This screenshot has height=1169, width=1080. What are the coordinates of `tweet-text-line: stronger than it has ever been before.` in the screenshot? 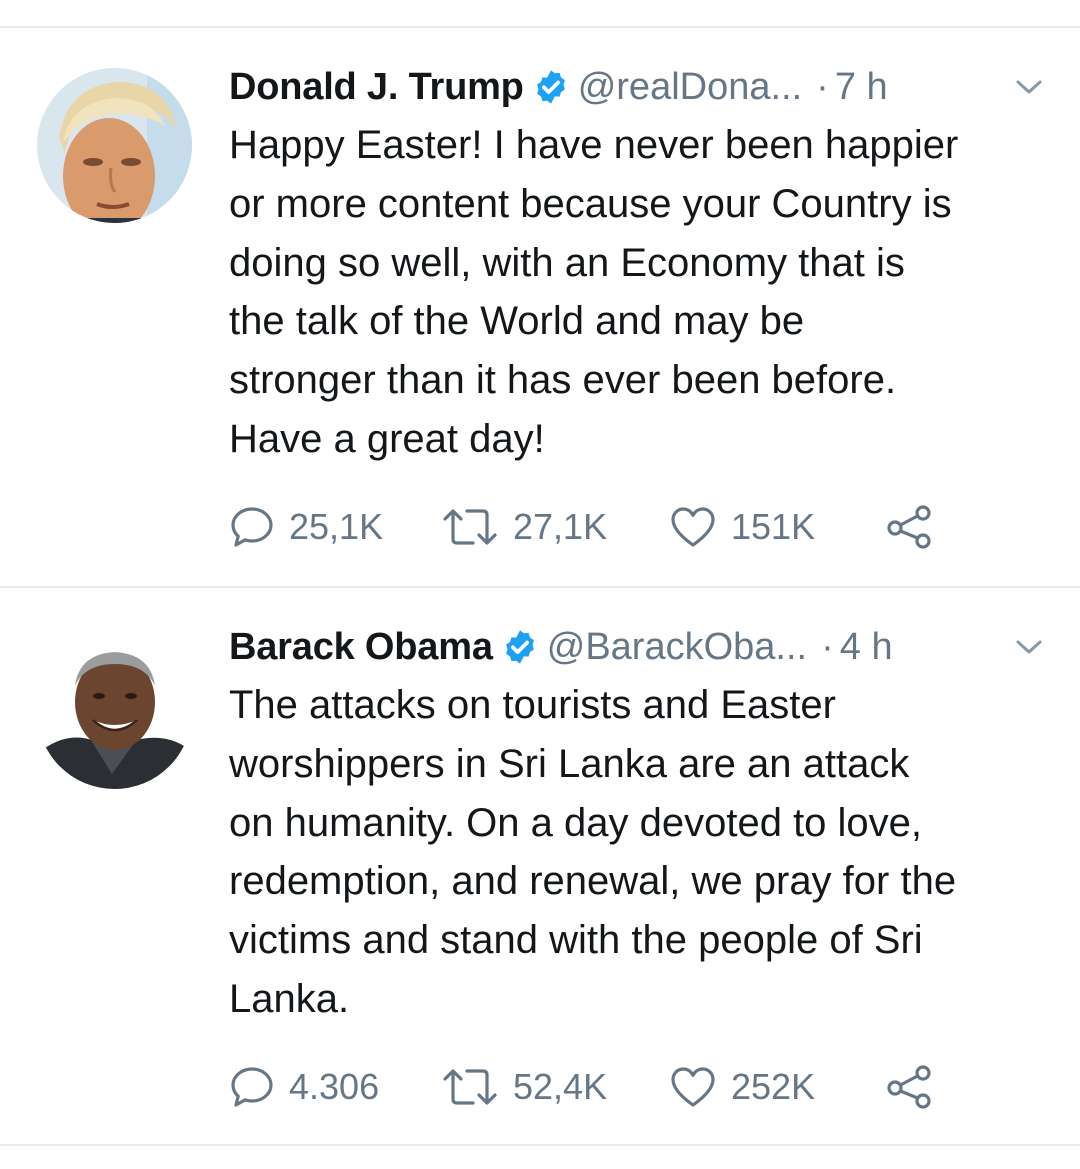 It's located at (563, 380).